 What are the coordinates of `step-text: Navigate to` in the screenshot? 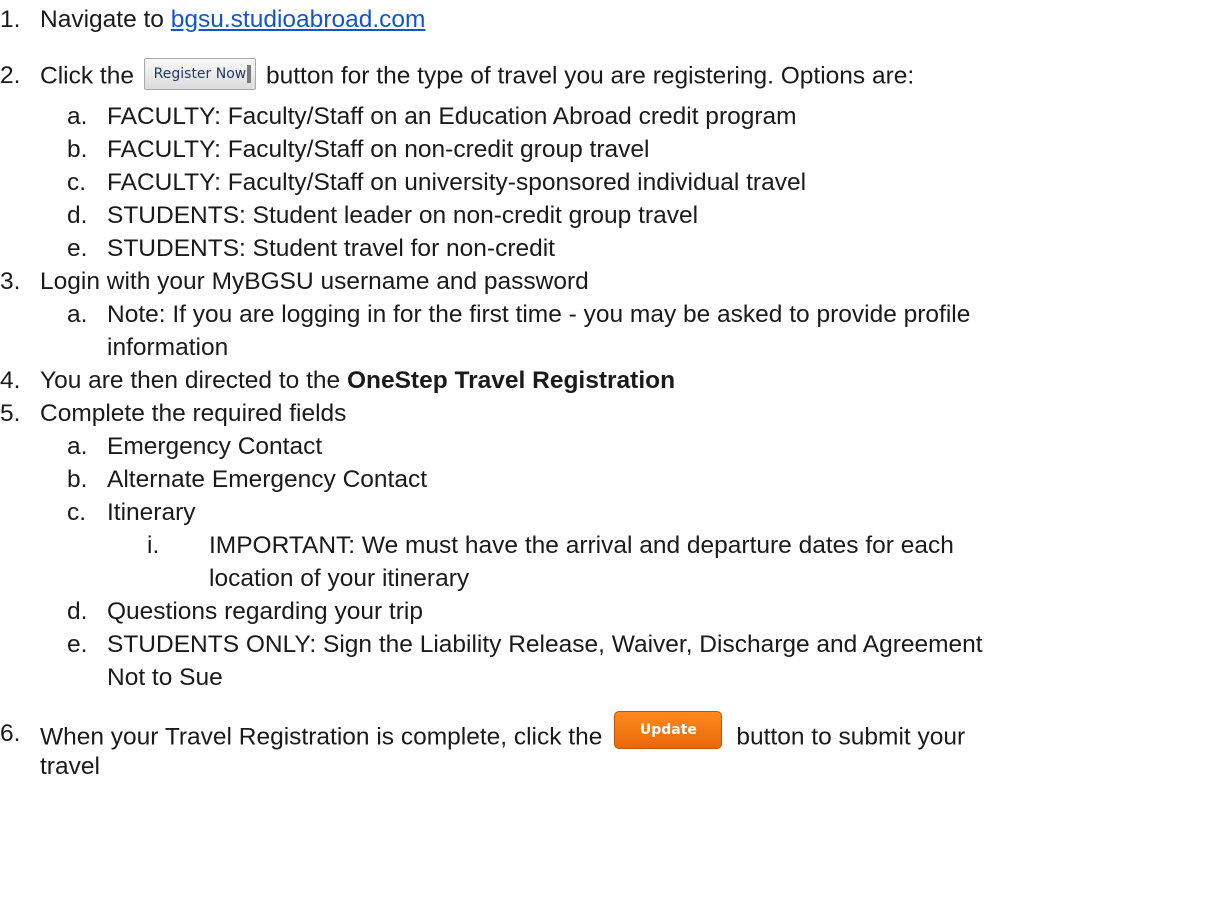 It's located at (105, 19).